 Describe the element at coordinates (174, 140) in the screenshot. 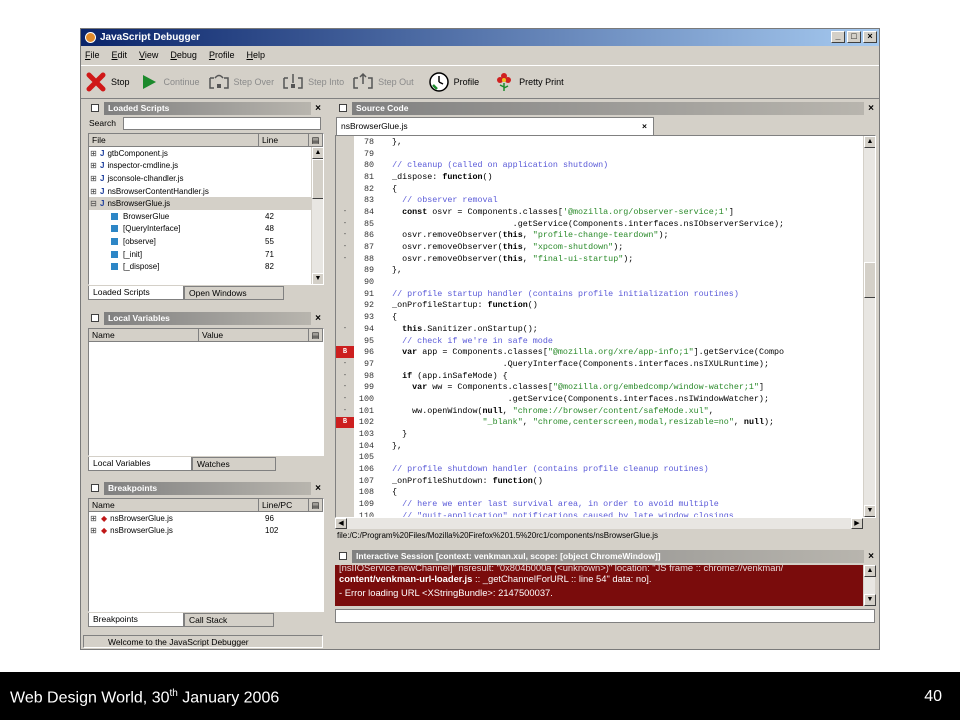

I see `col-file: File` at that location.